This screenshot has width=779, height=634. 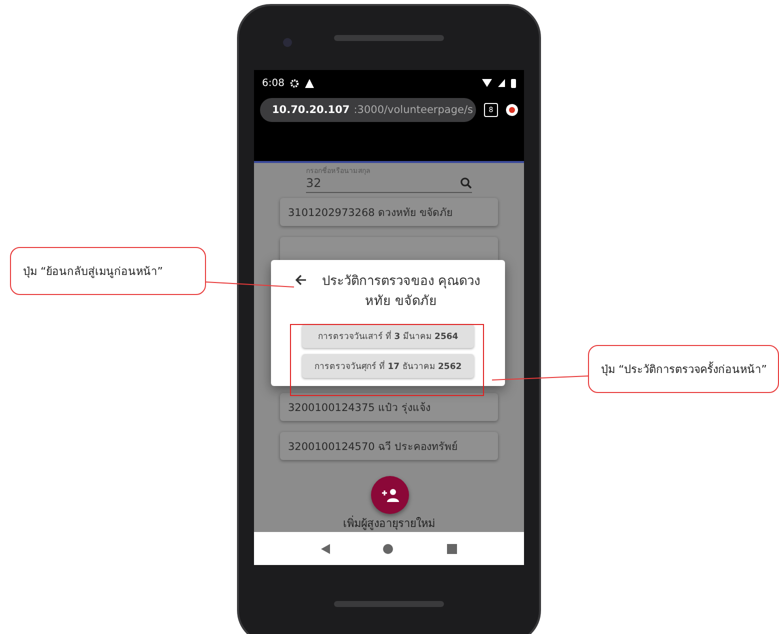 What do you see at coordinates (388, 549) in the screenshot?
I see `home-nav-icon` at bounding box center [388, 549].